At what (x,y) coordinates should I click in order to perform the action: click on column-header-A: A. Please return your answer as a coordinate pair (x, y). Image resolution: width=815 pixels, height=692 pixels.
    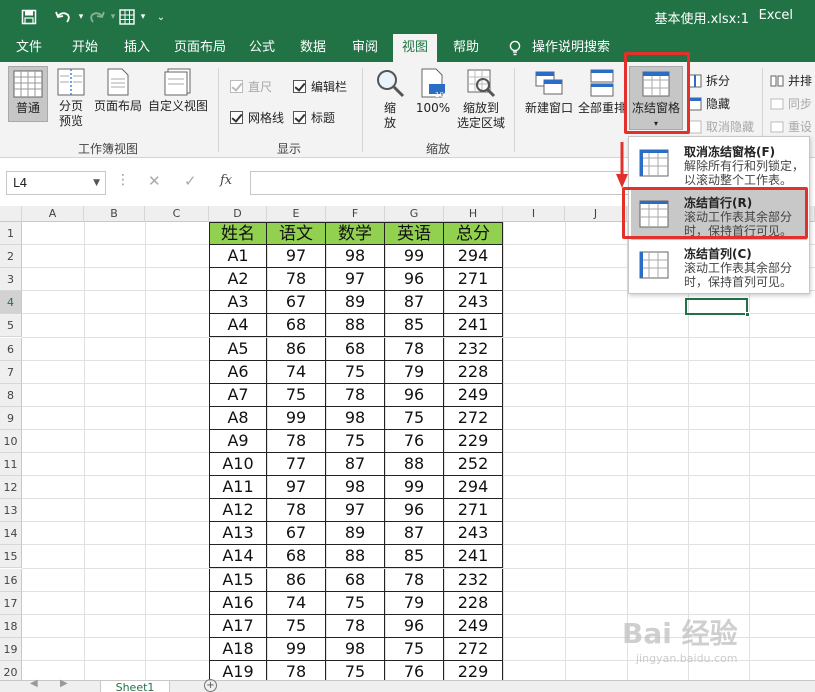
    Looking at the image, I should click on (53, 214).